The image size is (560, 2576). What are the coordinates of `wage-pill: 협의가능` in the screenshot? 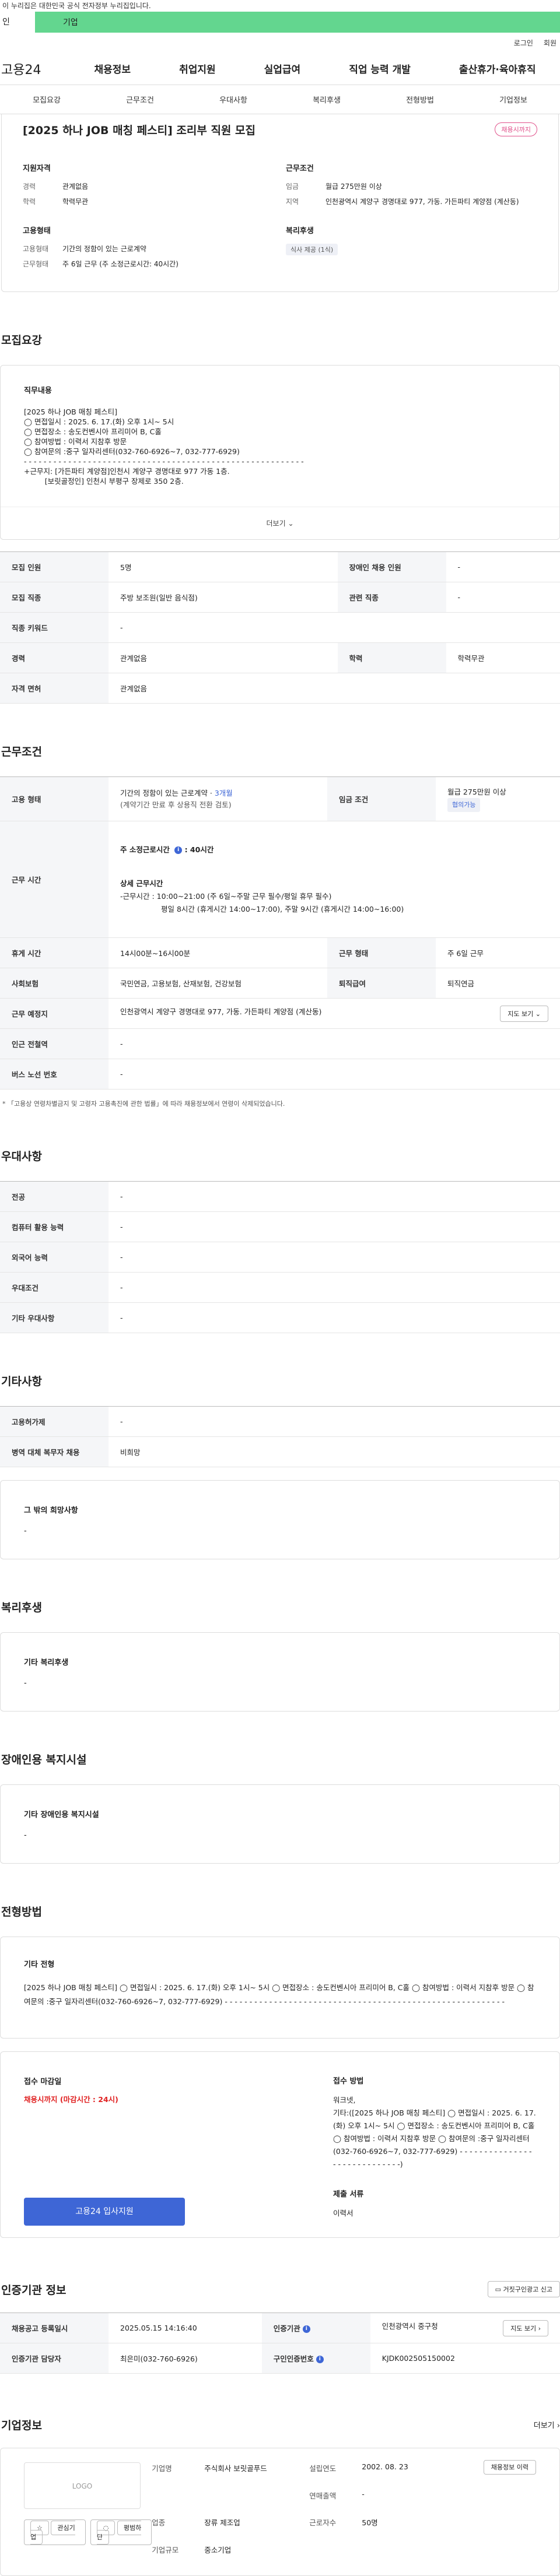 It's located at (463, 805).